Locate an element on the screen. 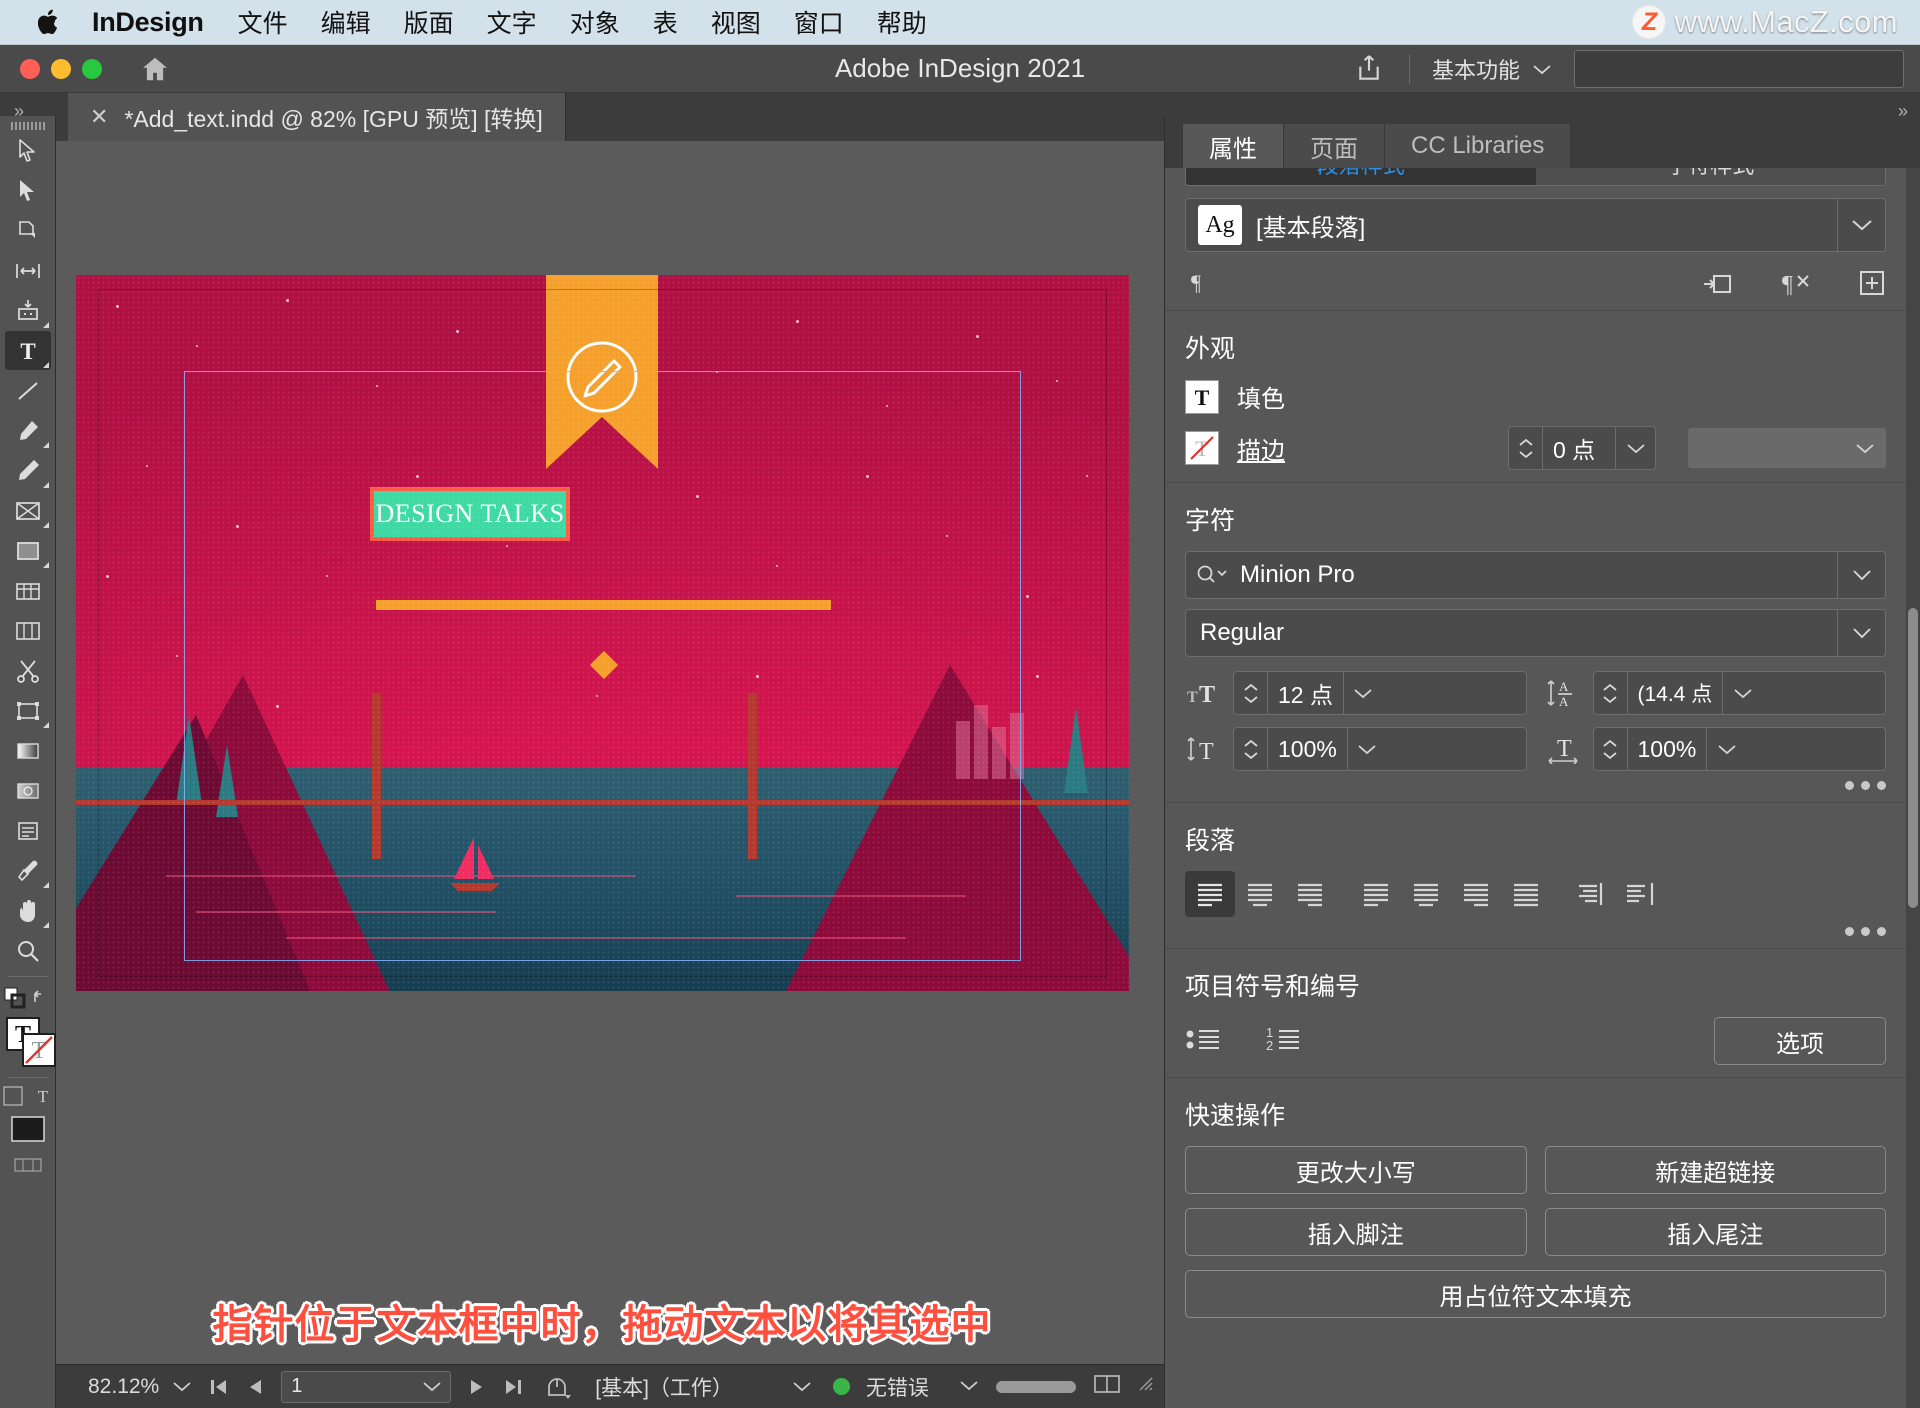 The image size is (1920, 1408). preflight-icon is located at coordinates (558, 1387).